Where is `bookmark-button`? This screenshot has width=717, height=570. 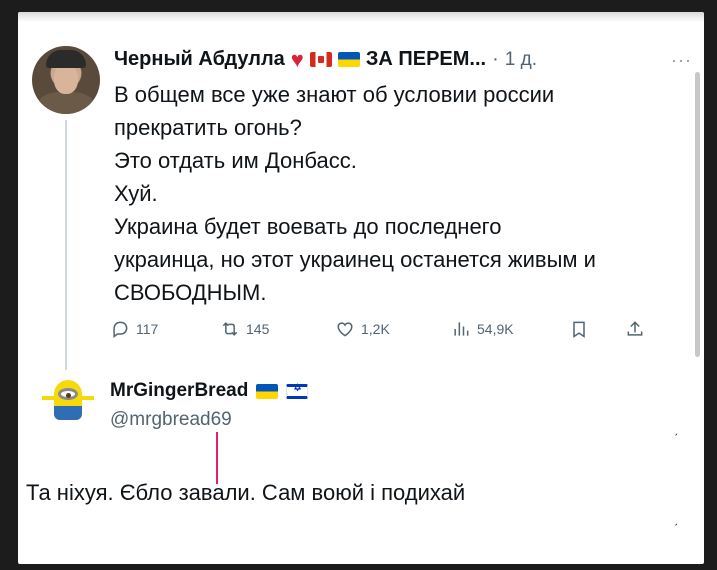
bookmark-button is located at coordinates (597, 329).